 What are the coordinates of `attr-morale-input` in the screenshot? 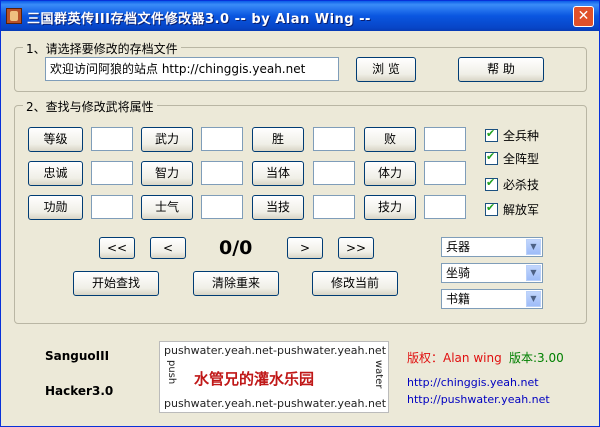 It's located at (222, 207).